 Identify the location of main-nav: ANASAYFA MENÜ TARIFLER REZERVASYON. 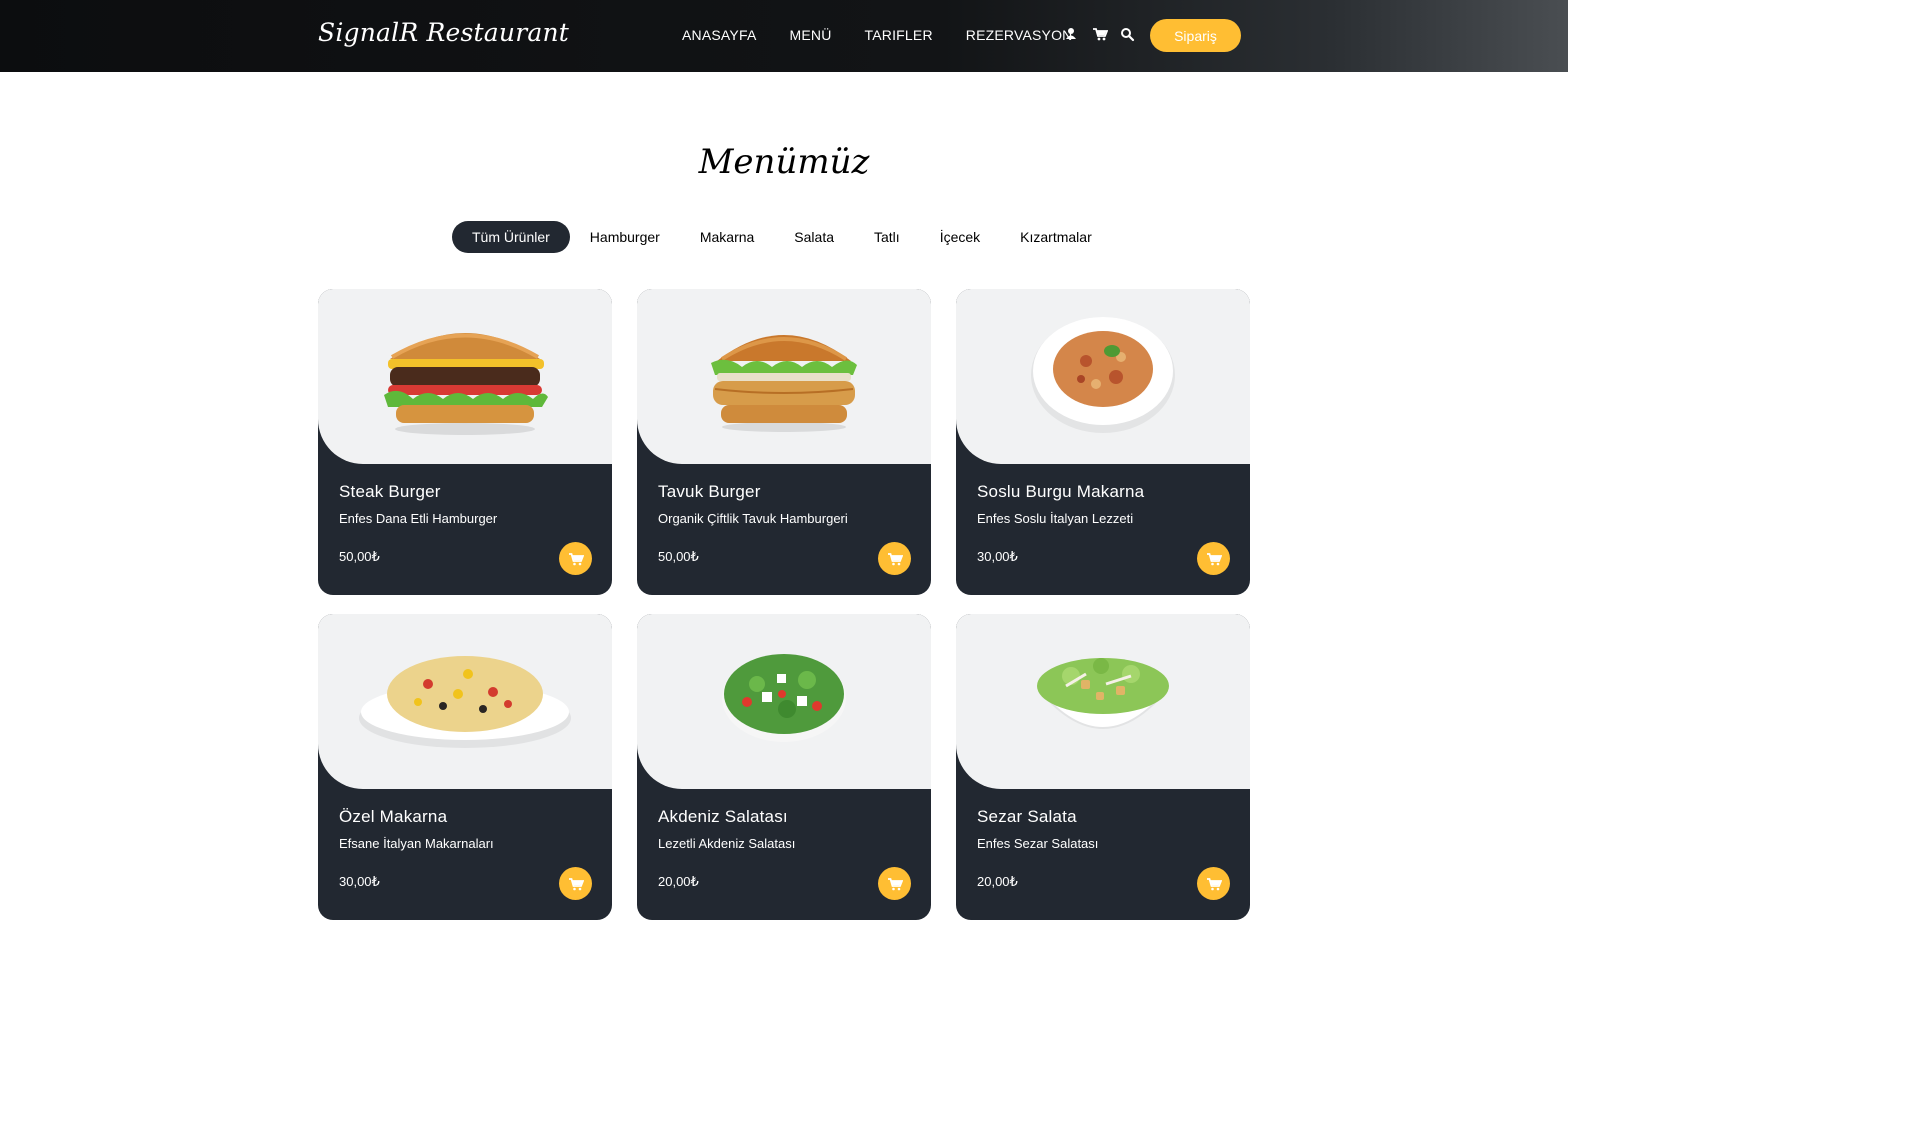
(893, 35).